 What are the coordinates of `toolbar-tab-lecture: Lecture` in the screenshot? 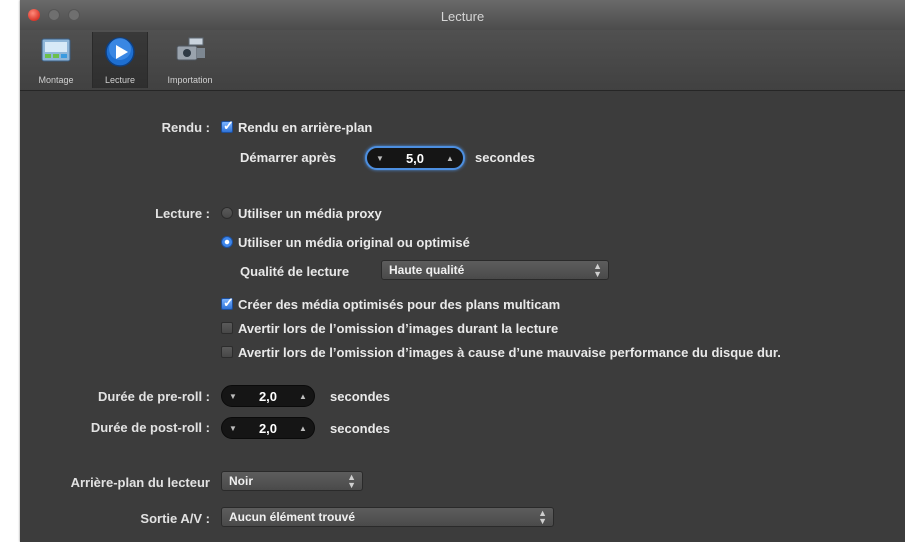 It's located at (120, 60).